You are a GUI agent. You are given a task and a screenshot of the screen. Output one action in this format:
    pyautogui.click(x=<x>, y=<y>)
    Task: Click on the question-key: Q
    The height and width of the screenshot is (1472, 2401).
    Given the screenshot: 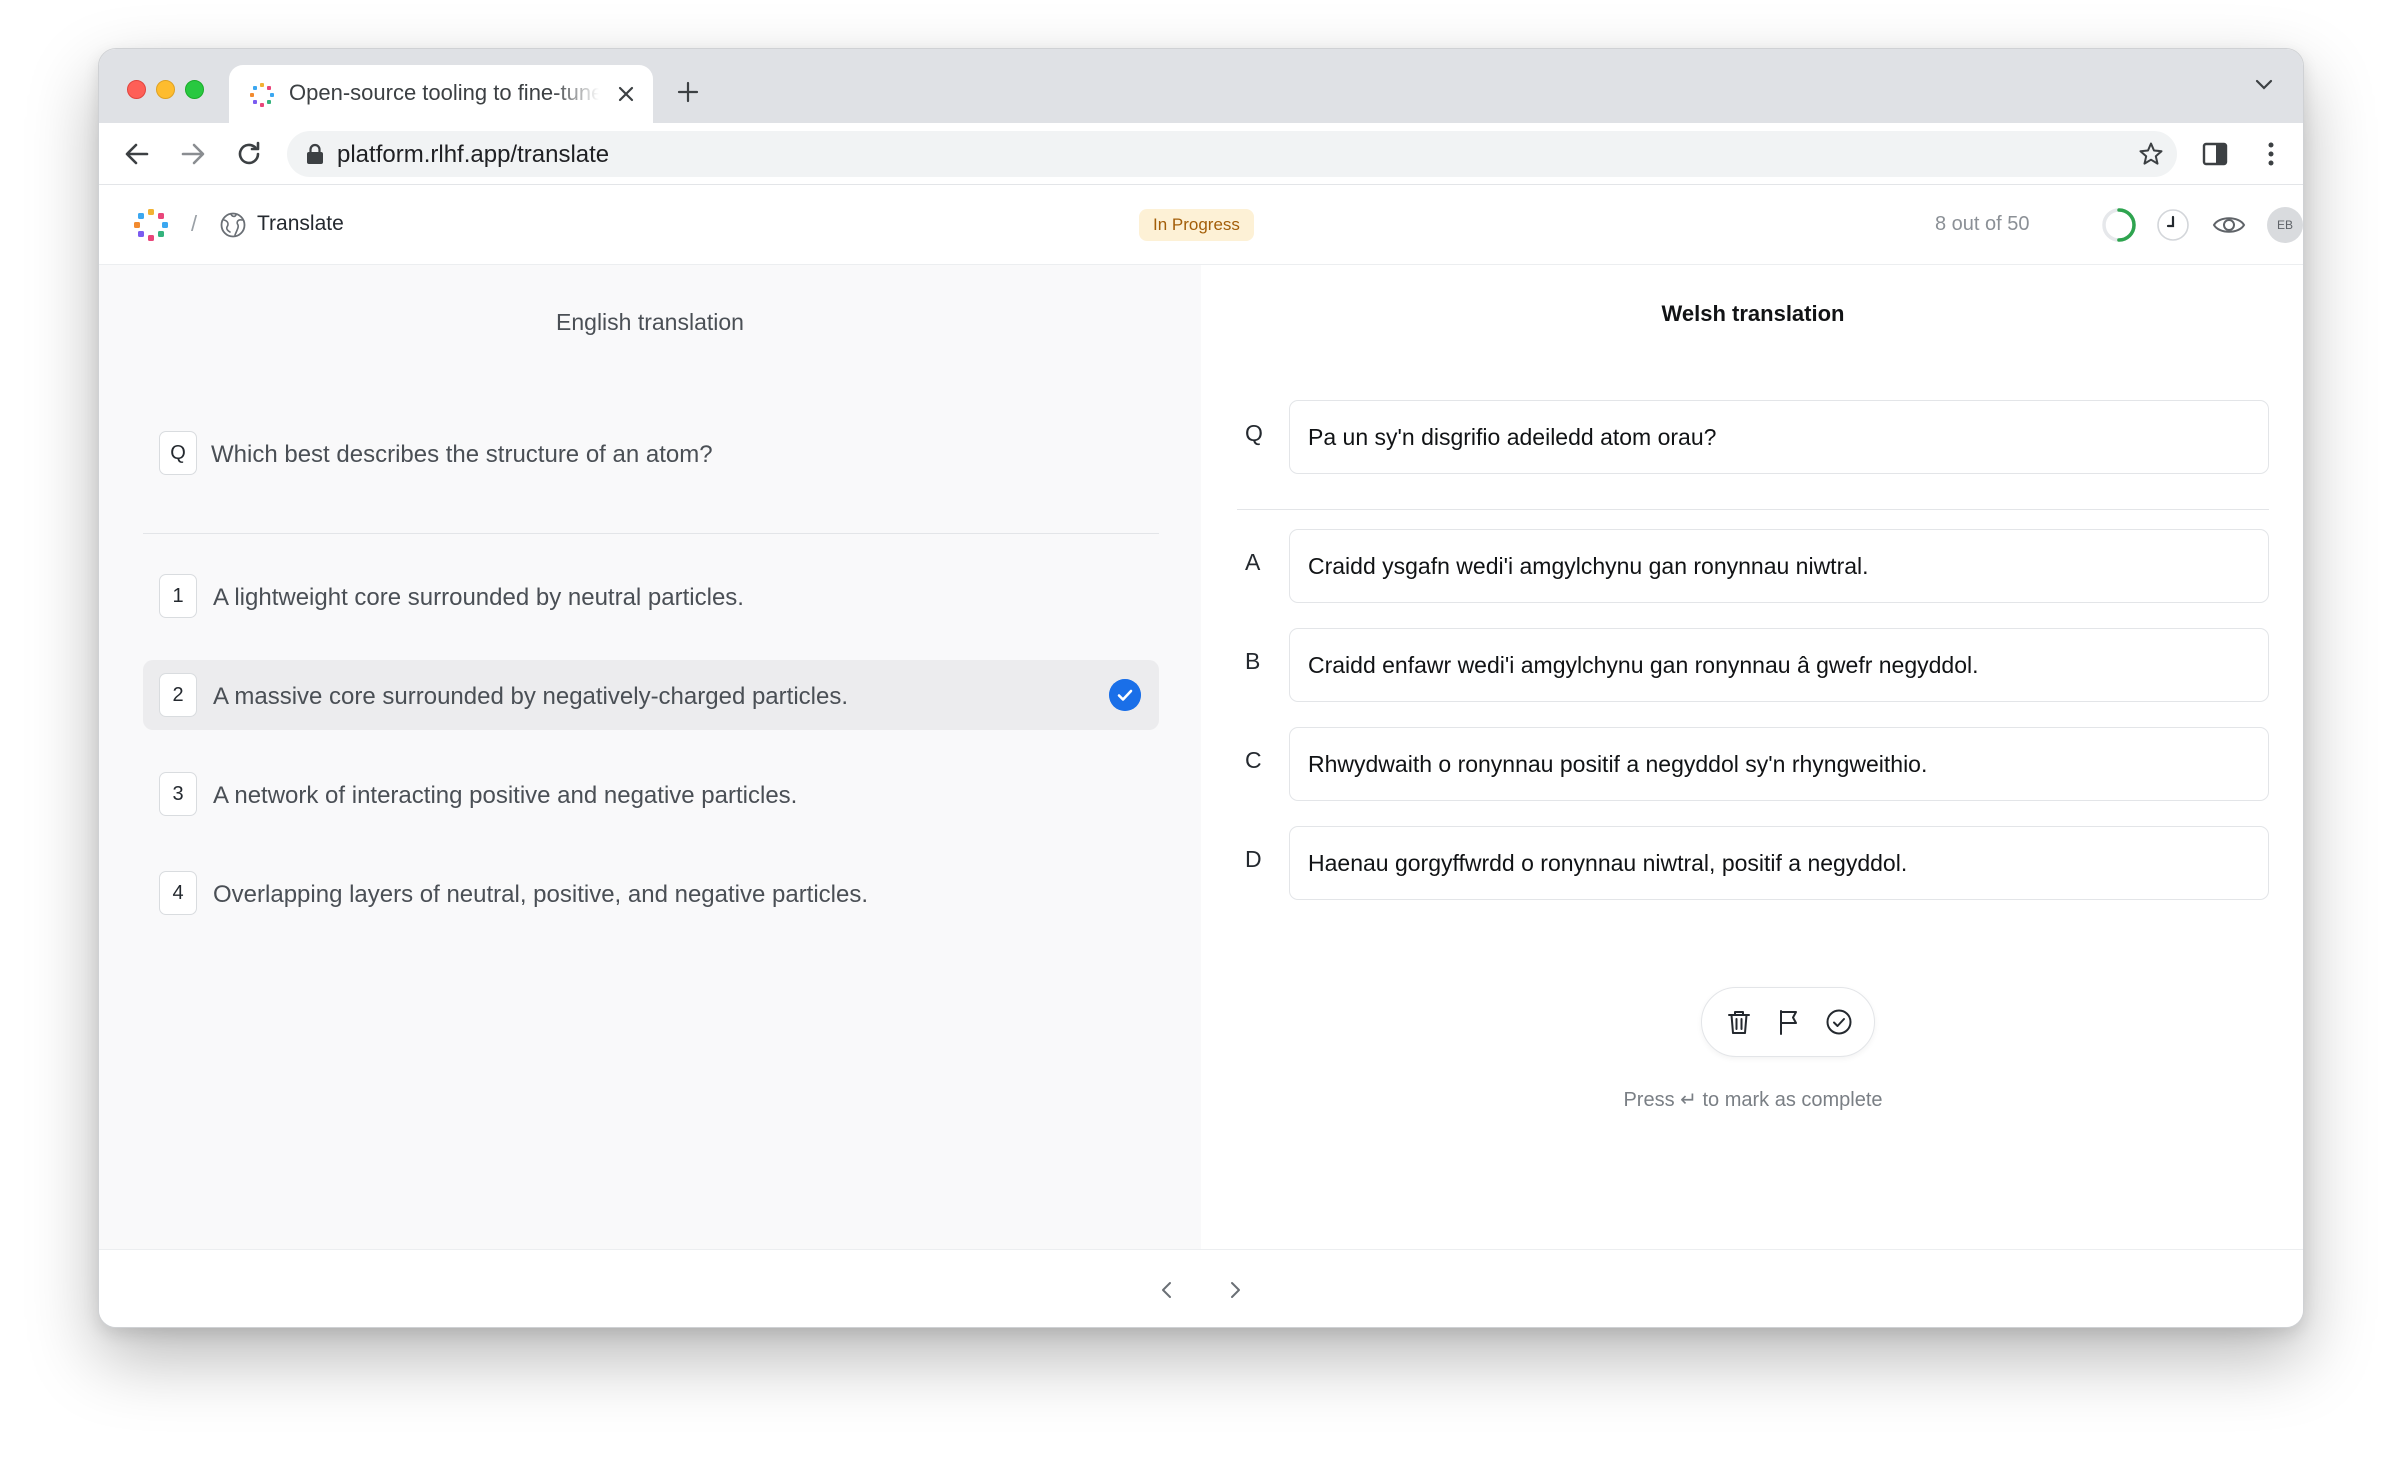 What is the action you would take?
    pyautogui.click(x=178, y=453)
    